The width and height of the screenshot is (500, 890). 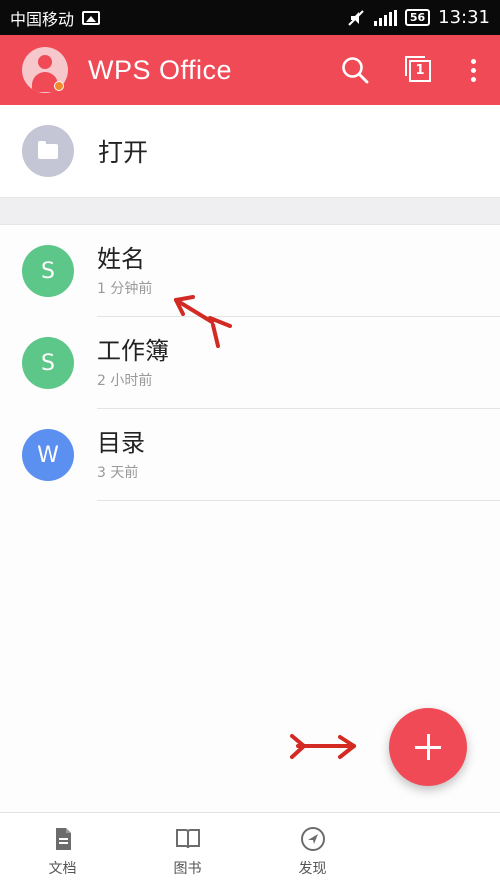 I want to click on file-name: 姓名, so click(x=121, y=259).